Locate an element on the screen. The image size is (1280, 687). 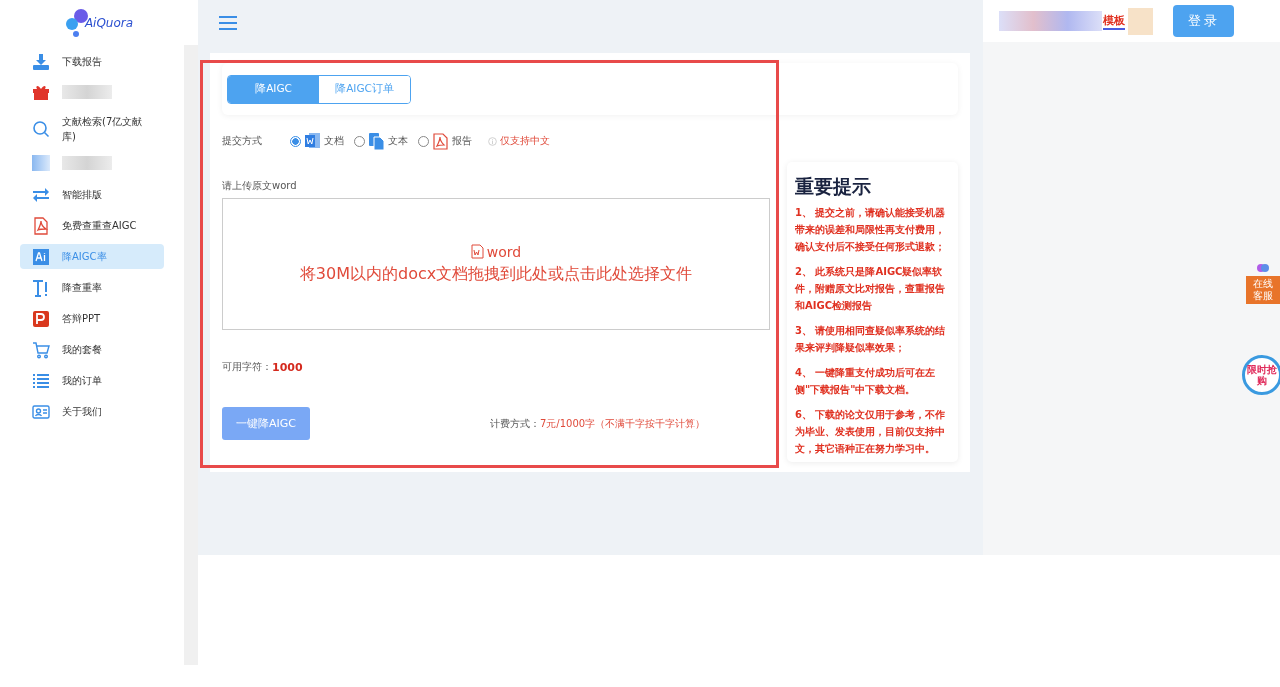
tips-title: 重要提示 is located at coordinates (833, 186).